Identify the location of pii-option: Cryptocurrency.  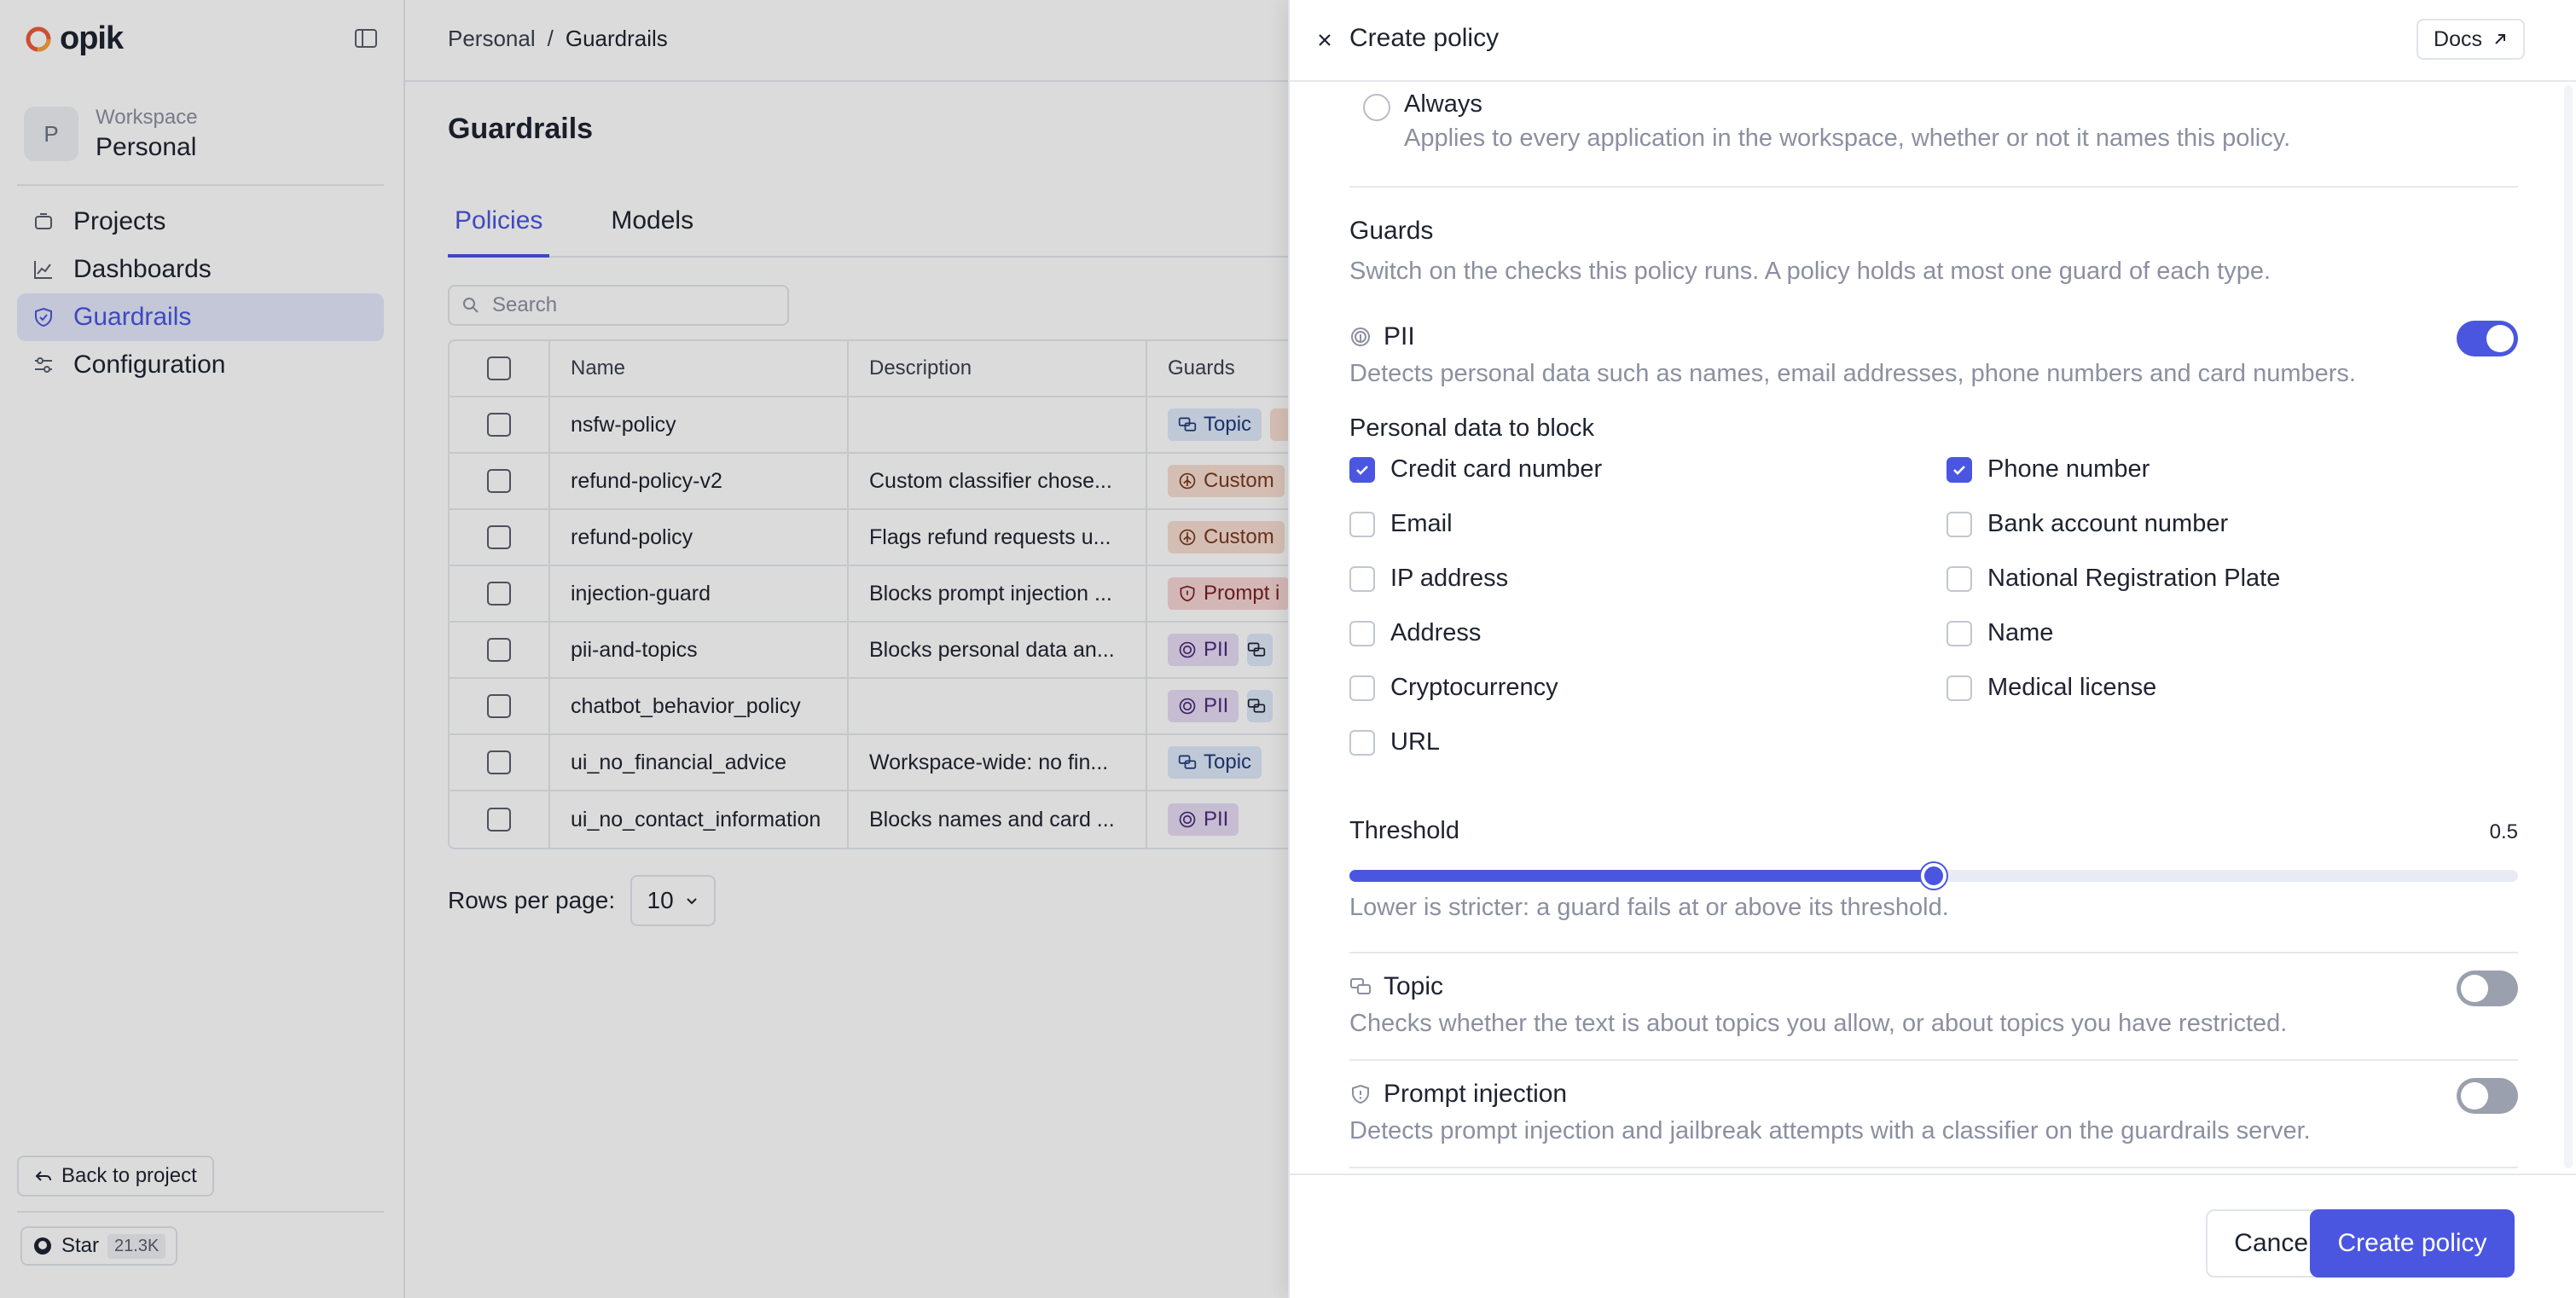
(1453, 688).